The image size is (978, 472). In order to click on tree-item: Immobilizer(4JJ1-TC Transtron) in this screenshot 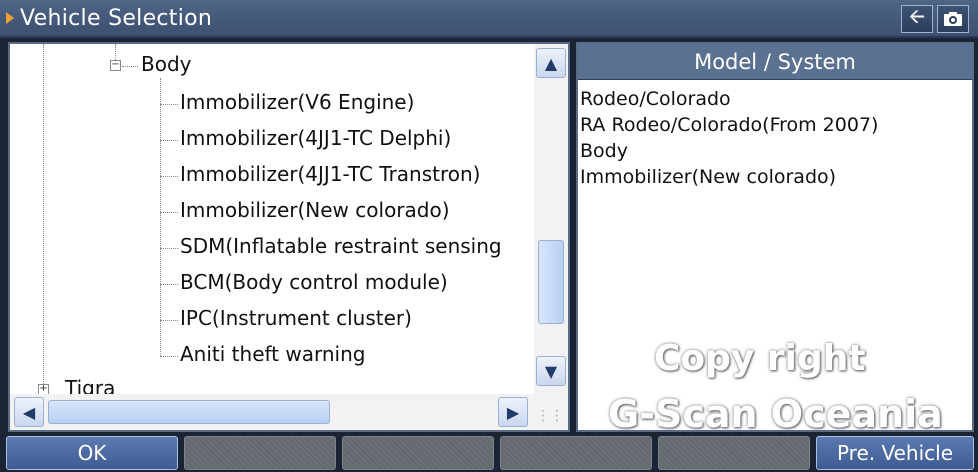, I will do `click(330, 174)`.